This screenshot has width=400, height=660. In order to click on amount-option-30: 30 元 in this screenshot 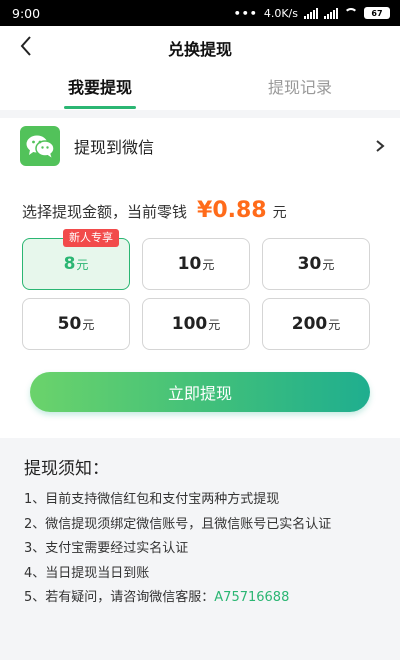, I will do `click(316, 264)`.